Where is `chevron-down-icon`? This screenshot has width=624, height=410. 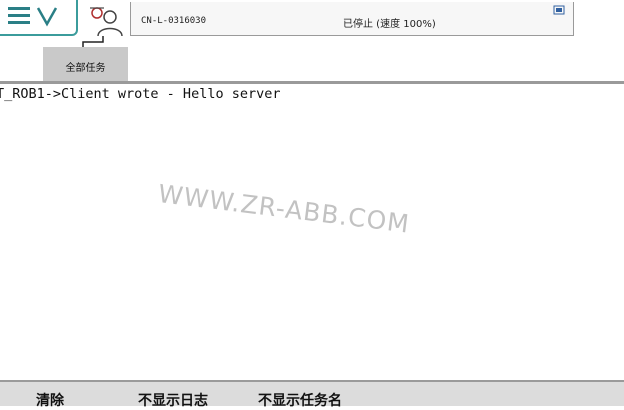 chevron-down-icon is located at coordinates (47, 17).